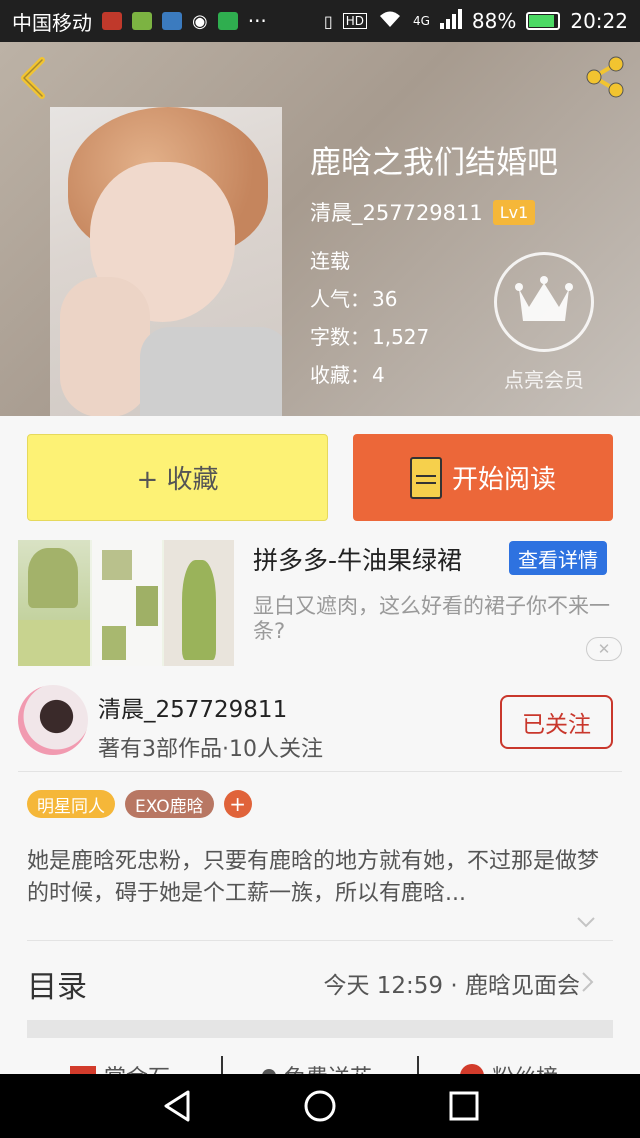 This screenshot has height=1138, width=640. What do you see at coordinates (425, 477) in the screenshot?
I see `book-icon` at bounding box center [425, 477].